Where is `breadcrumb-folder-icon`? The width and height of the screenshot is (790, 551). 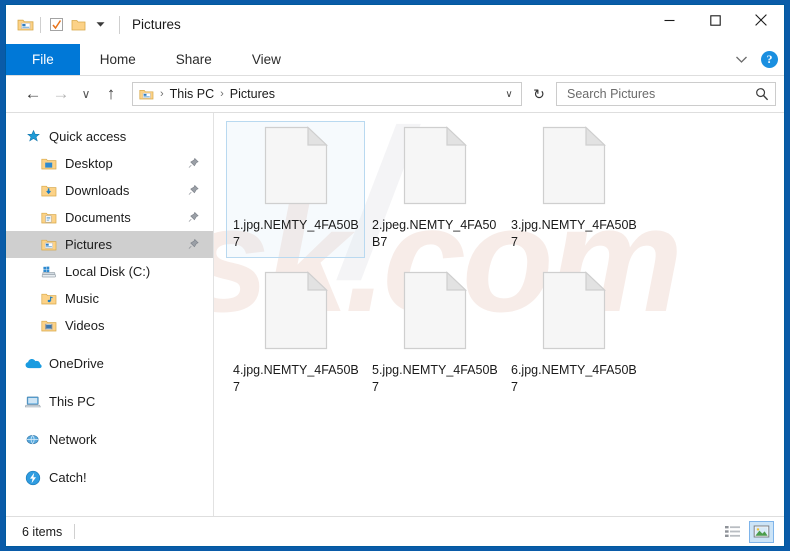
breadcrumb-folder-icon is located at coordinates (146, 94).